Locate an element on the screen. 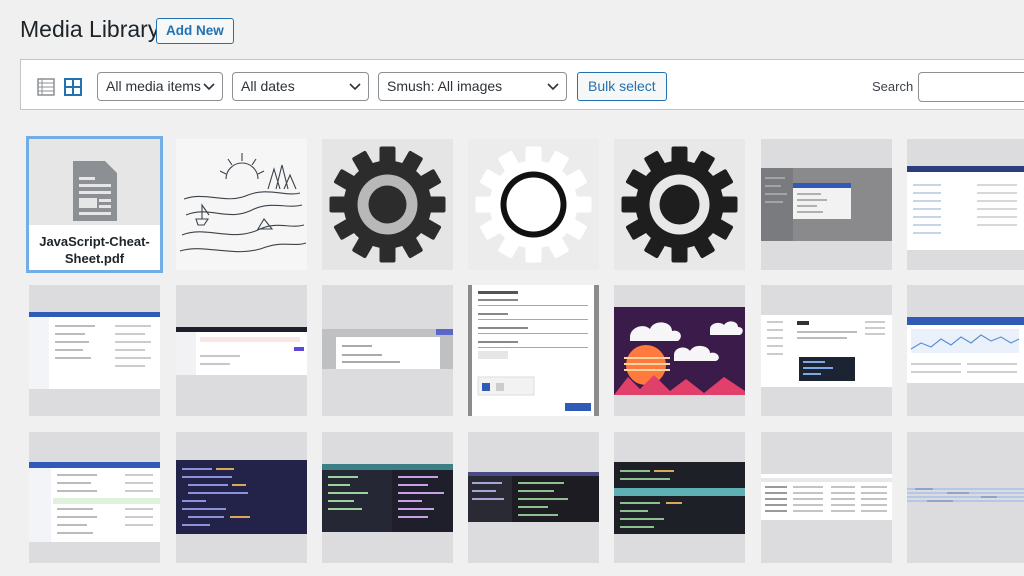 This screenshot has height=576, width=1024. page-title: Media Library is located at coordinates (90, 29).